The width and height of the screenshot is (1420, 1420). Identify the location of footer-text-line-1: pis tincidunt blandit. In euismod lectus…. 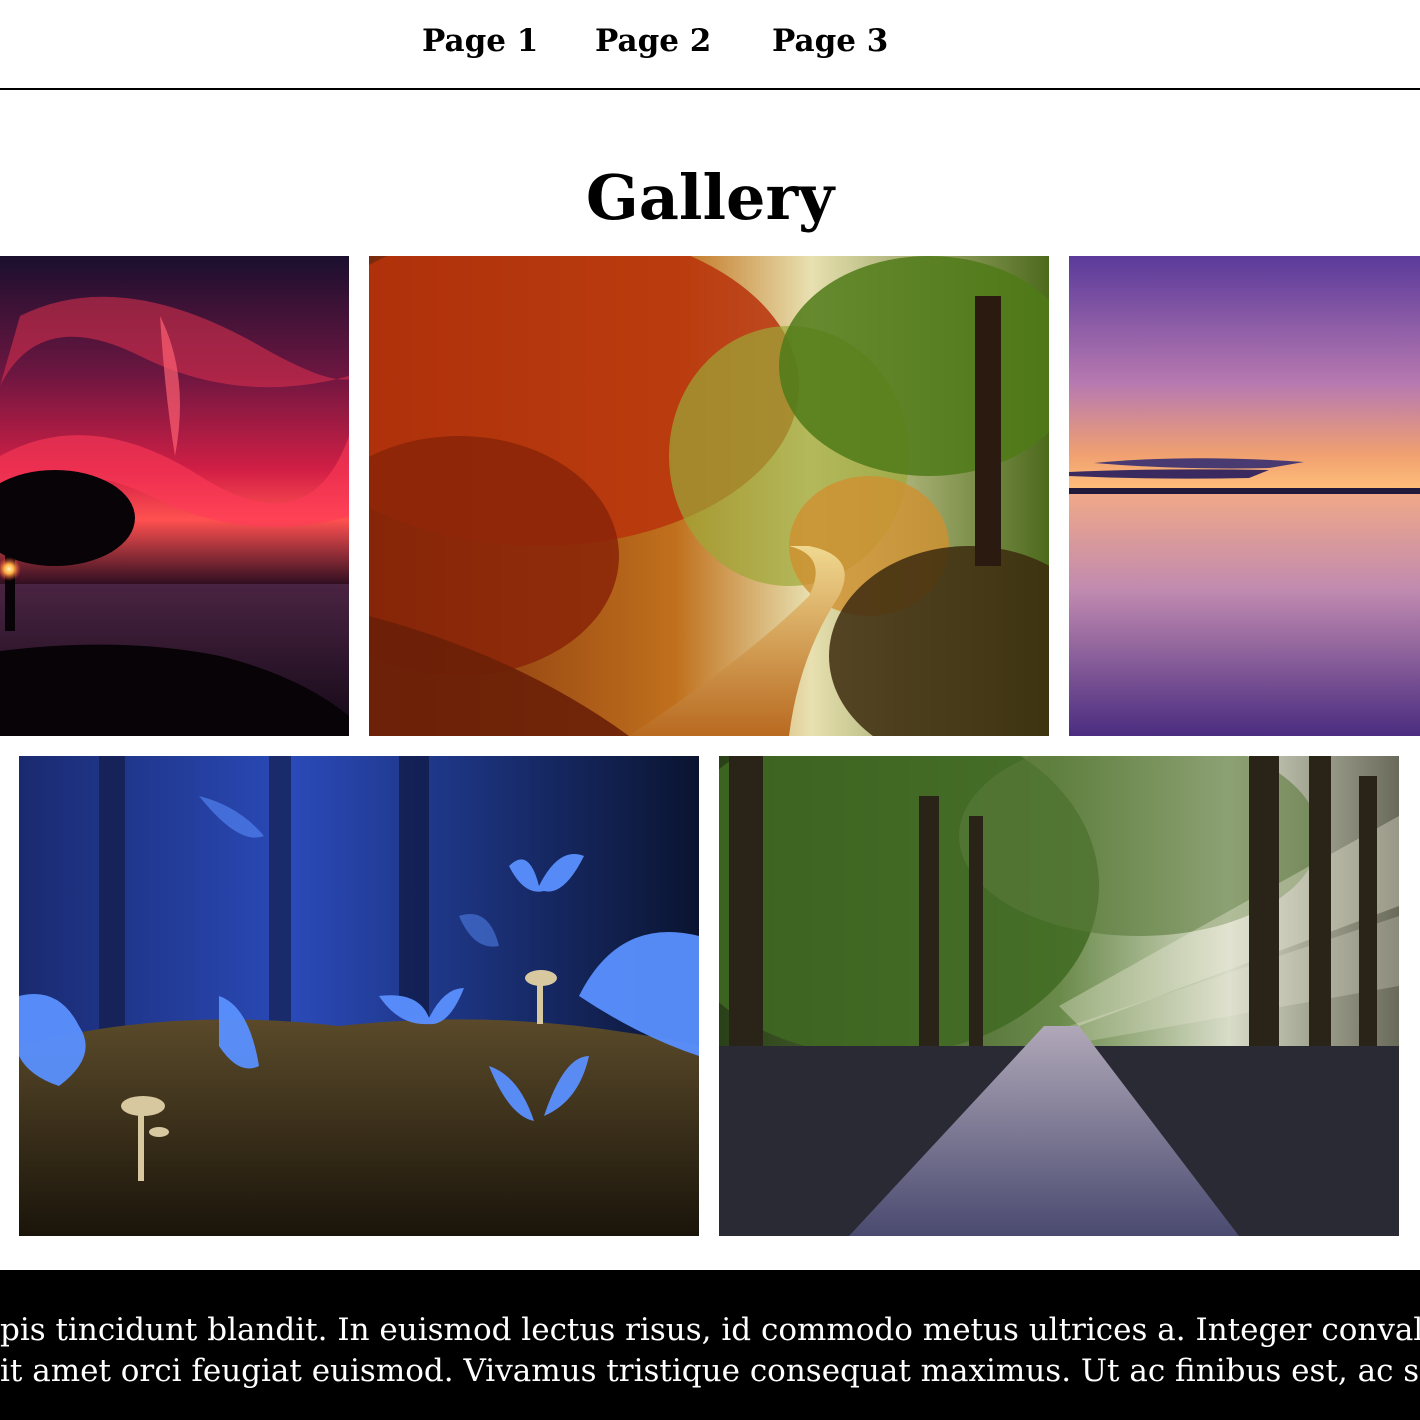
(710, 1330).